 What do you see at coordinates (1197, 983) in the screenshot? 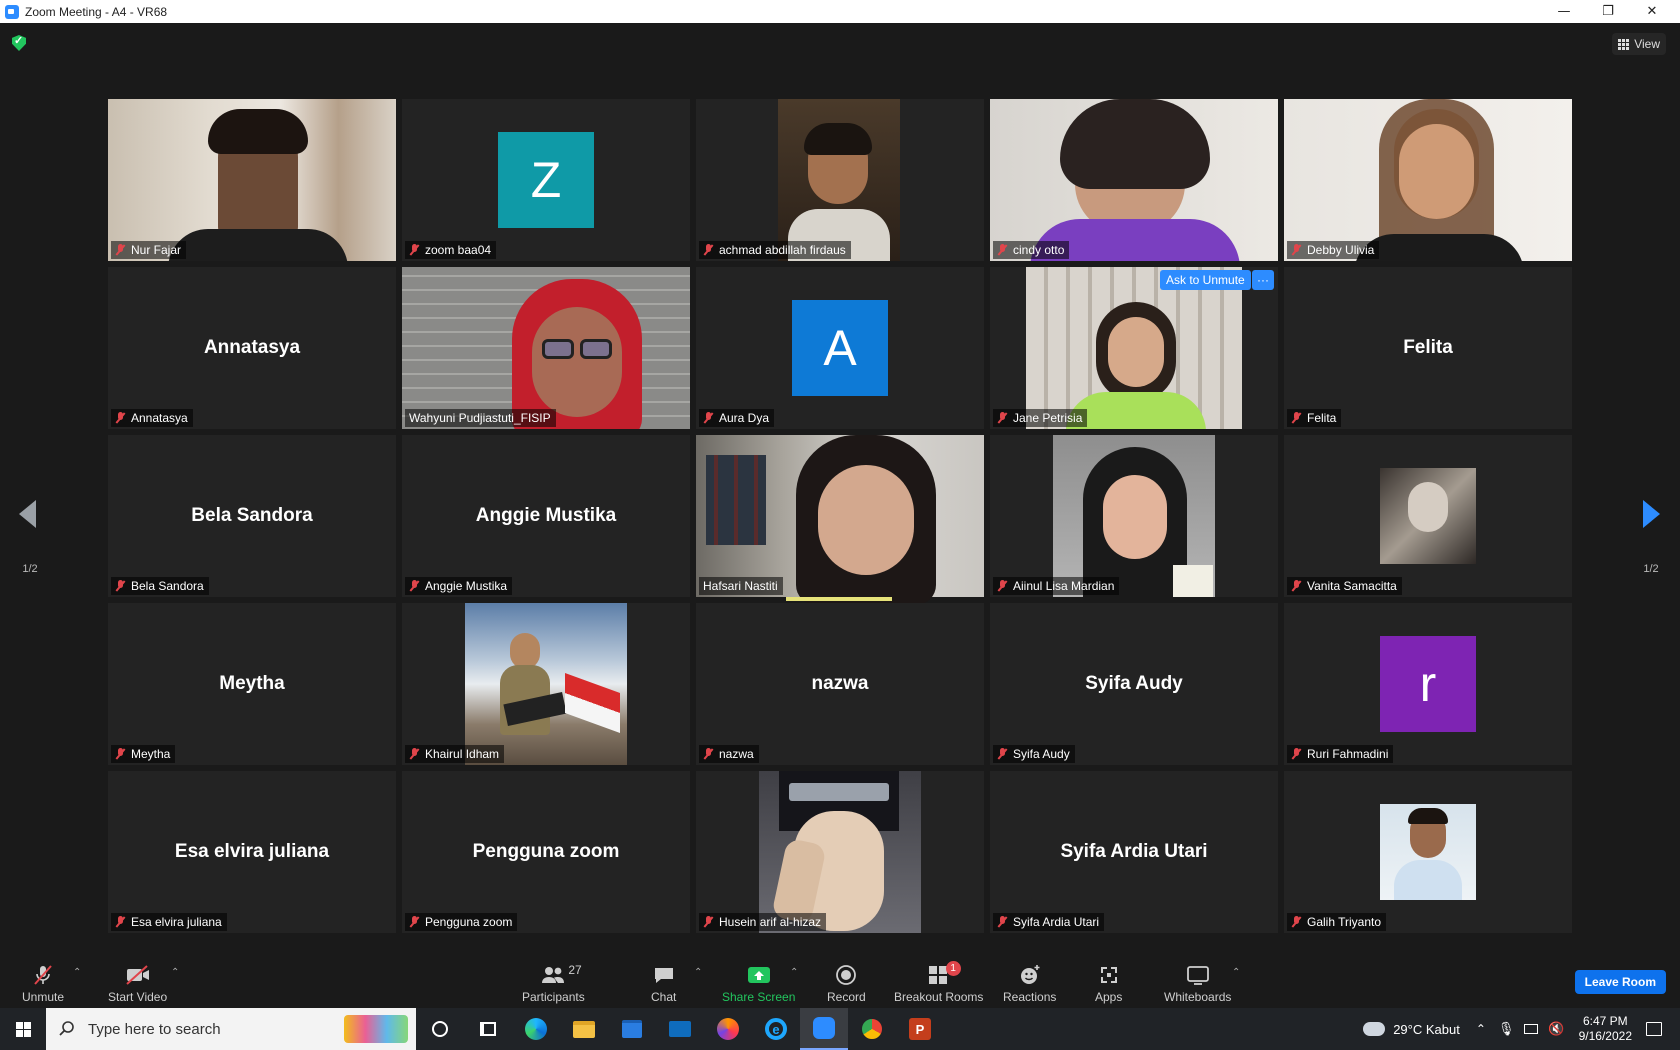
I see `whiteboards-button: Whiteboards` at bounding box center [1197, 983].